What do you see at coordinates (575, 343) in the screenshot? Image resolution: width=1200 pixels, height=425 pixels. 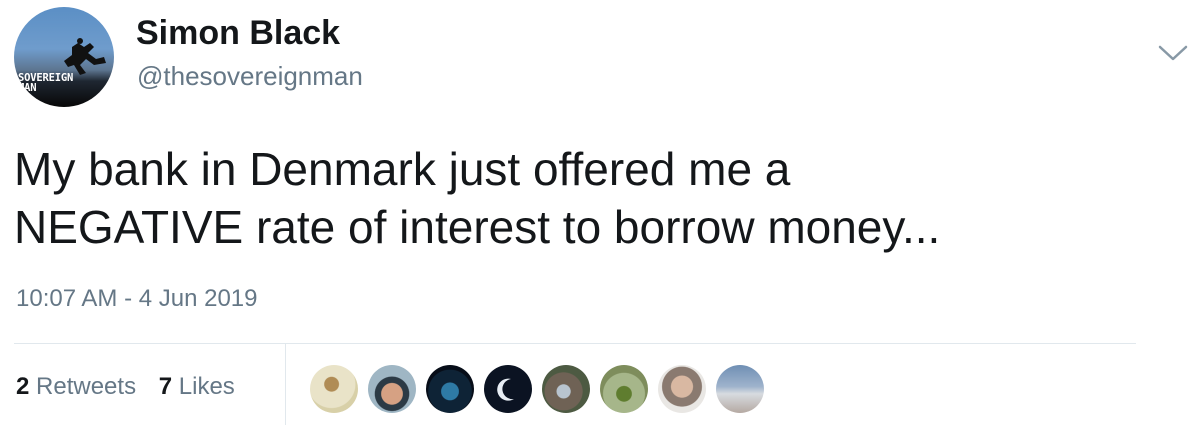 I see `divider` at bounding box center [575, 343].